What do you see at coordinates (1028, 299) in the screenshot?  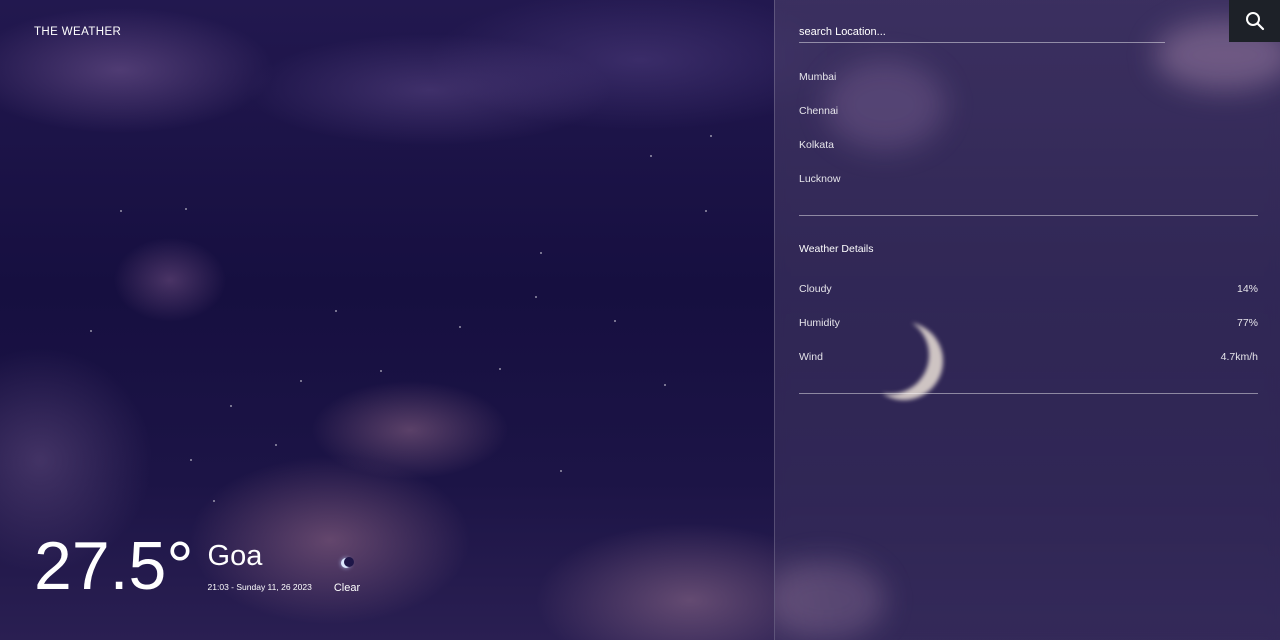 I see `detail-row-cloudy: Cloudy 14%` at bounding box center [1028, 299].